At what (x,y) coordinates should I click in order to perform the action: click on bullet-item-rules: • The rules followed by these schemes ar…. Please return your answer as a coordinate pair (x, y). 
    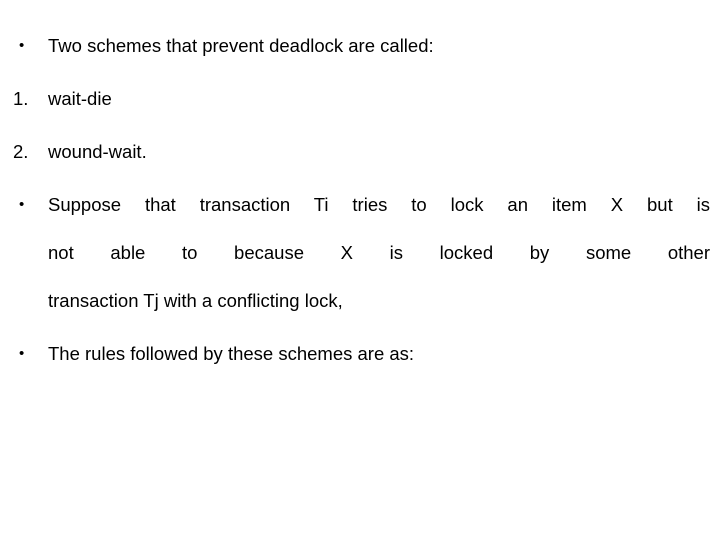
    Looking at the image, I should click on (360, 354).